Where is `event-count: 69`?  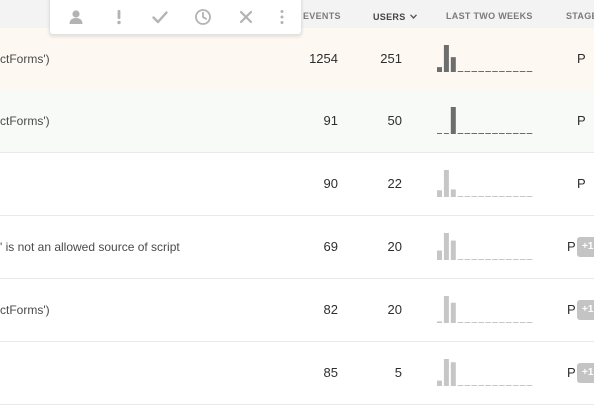 event-count: 69 is located at coordinates (330, 246).